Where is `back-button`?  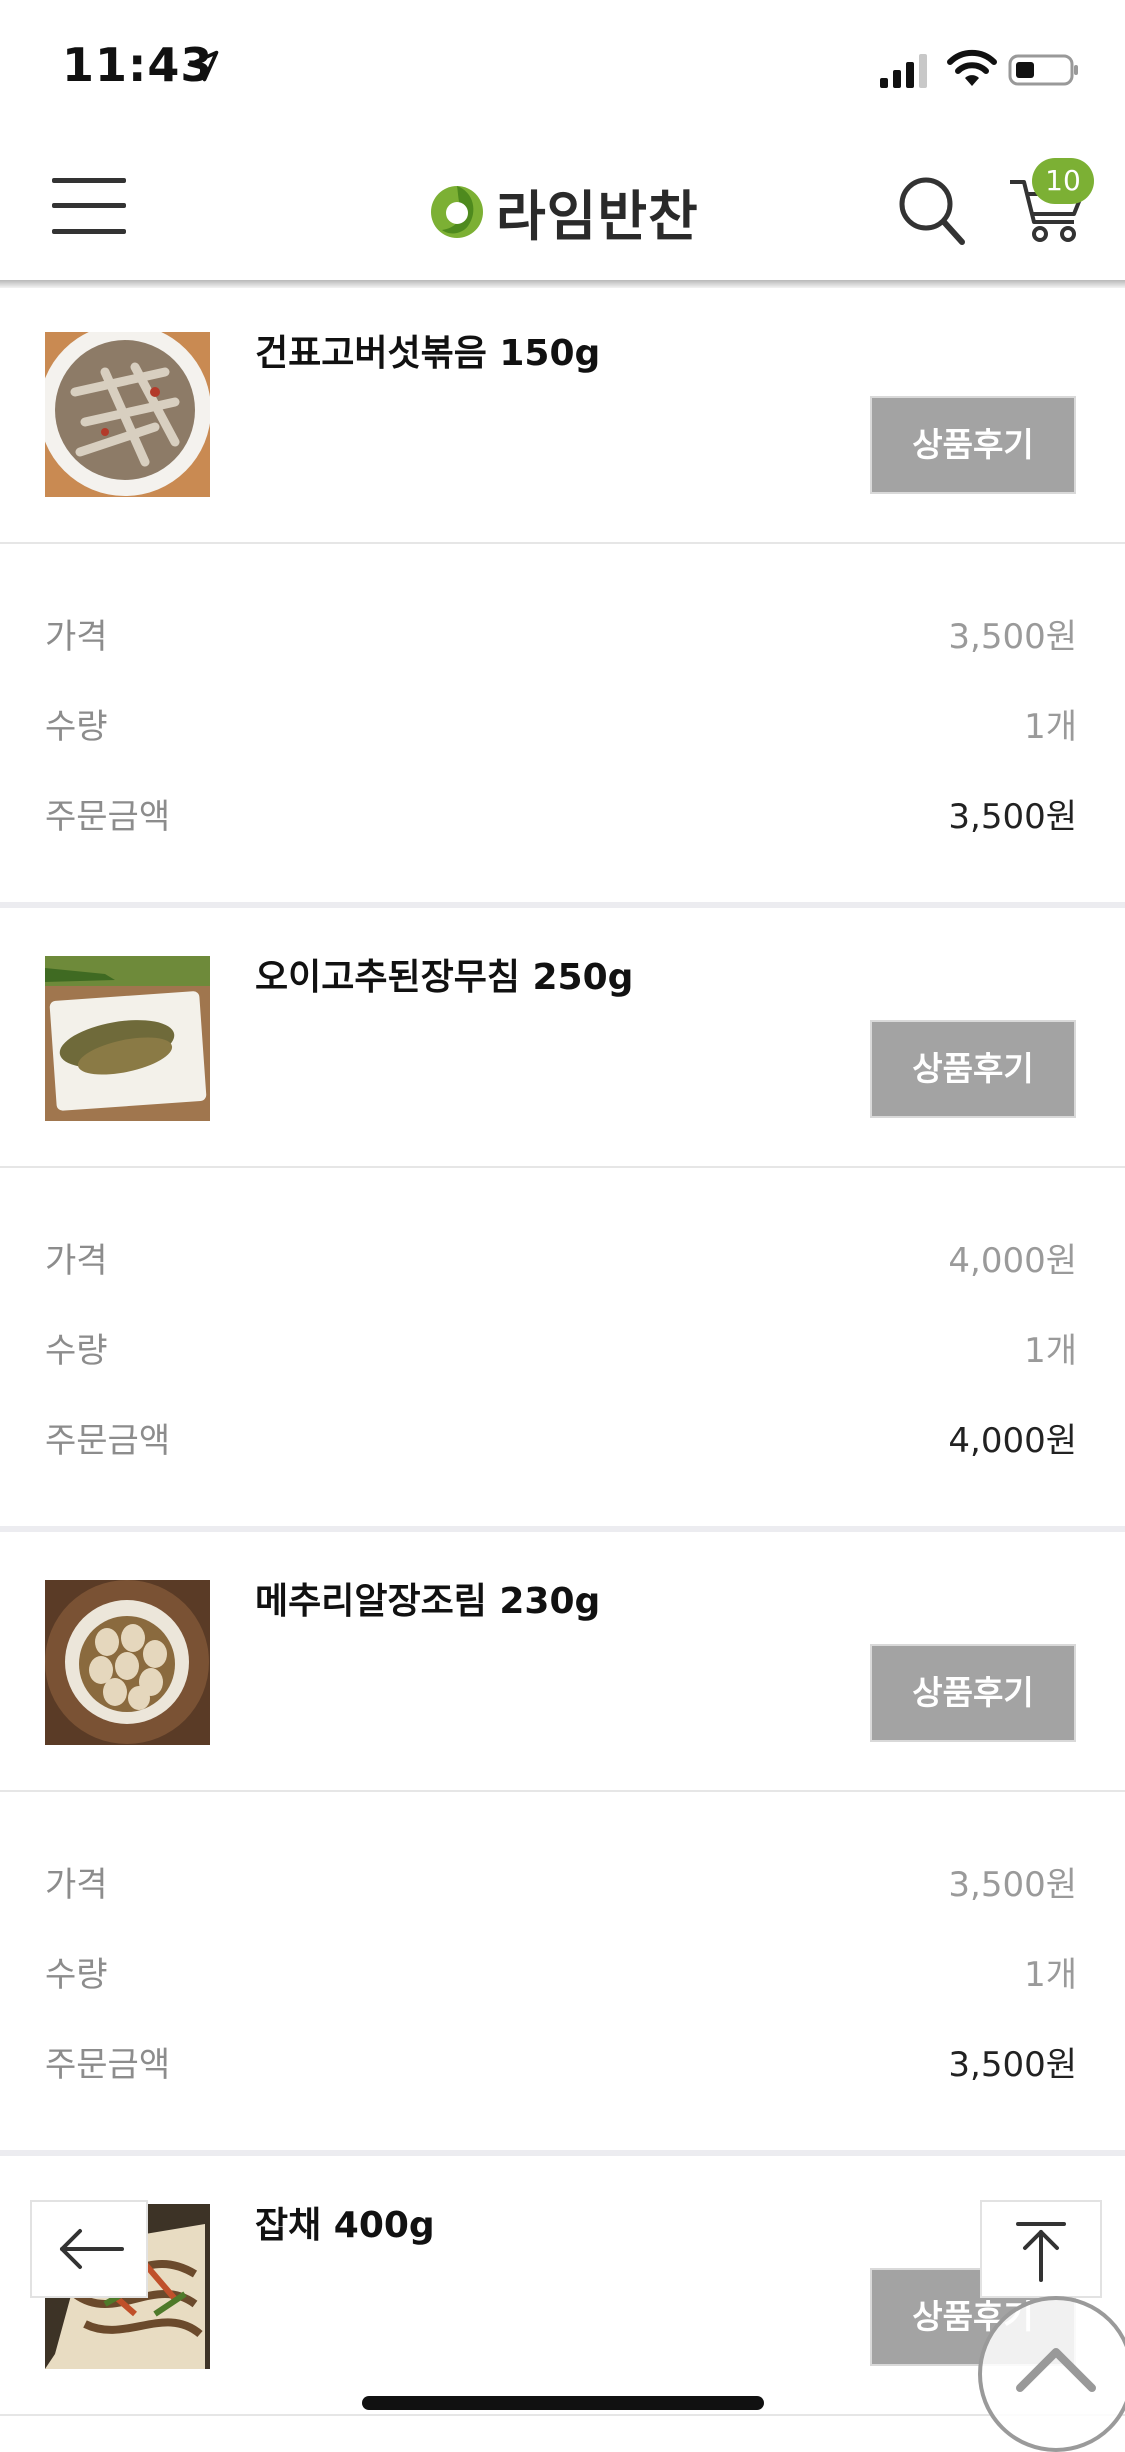 back-button is located at coordinates (89, 2249).